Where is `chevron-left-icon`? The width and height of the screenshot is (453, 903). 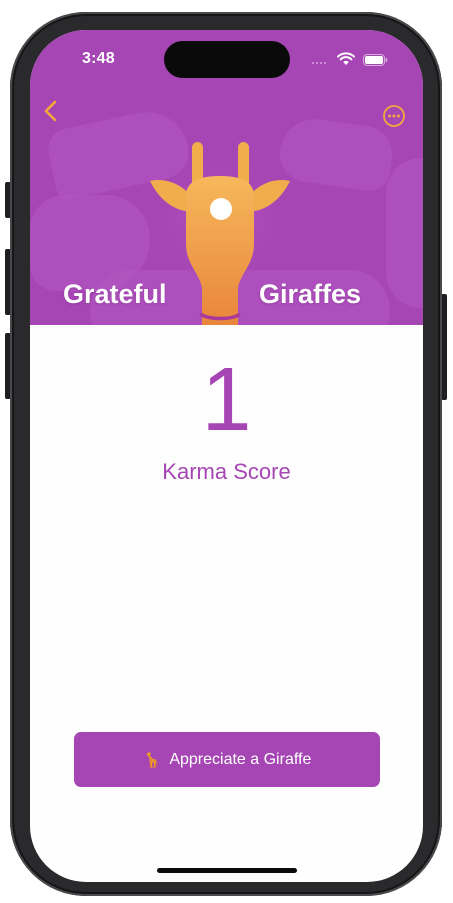 chevron-left-icon is located at coordinates (50, 111).